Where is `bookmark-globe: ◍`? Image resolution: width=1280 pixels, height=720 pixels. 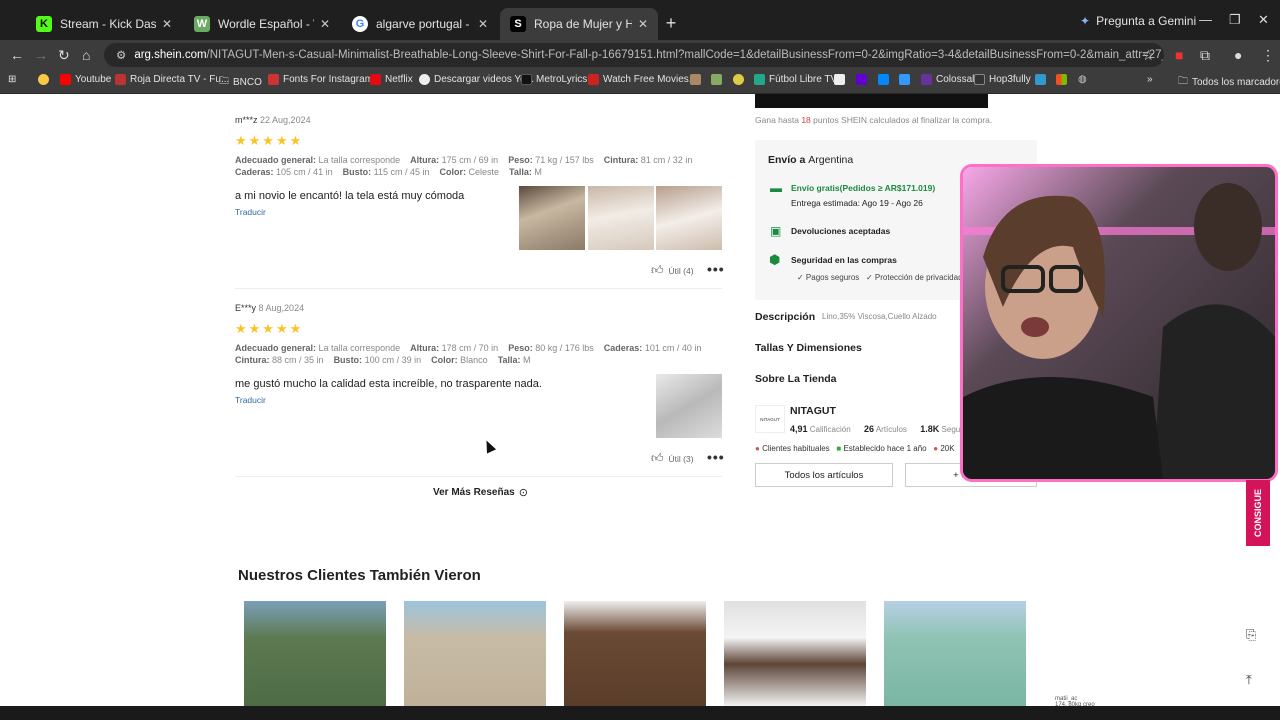 bookmark-globe: ◍ is located at coordinates (1082, 79).